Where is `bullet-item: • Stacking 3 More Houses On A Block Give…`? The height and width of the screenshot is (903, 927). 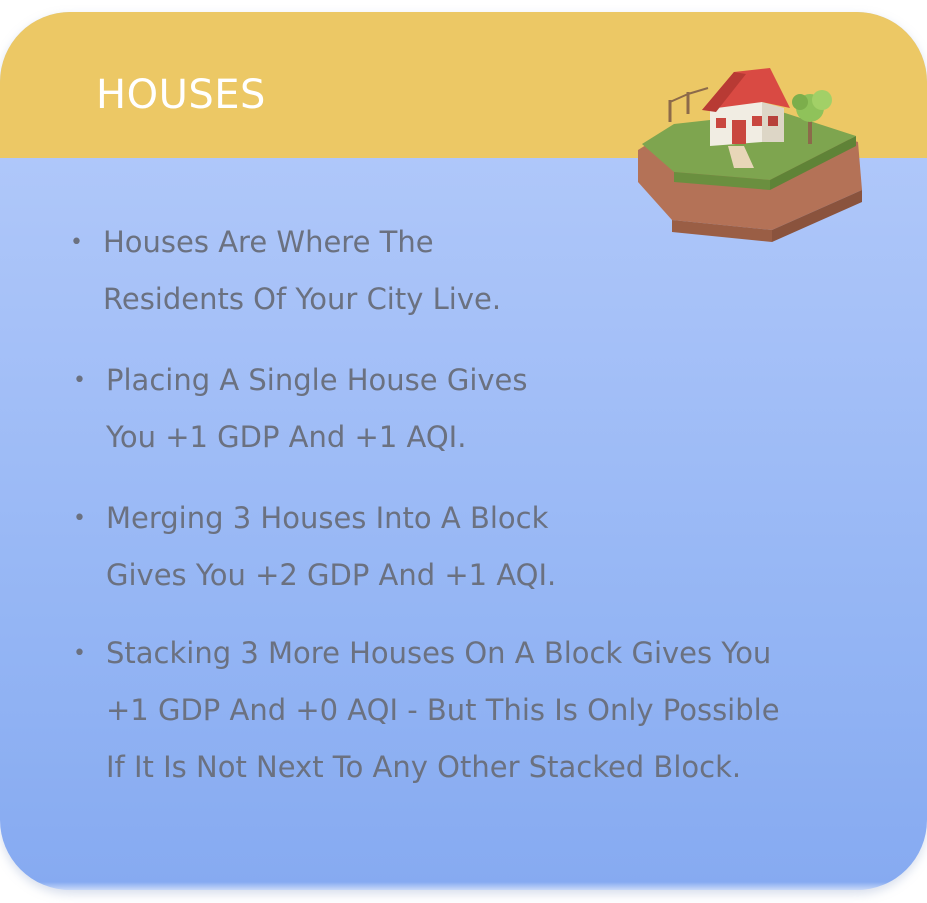
bullet-item: • Stacking 3 More Houses On A Block Give… is located at coordinates (426, 710).